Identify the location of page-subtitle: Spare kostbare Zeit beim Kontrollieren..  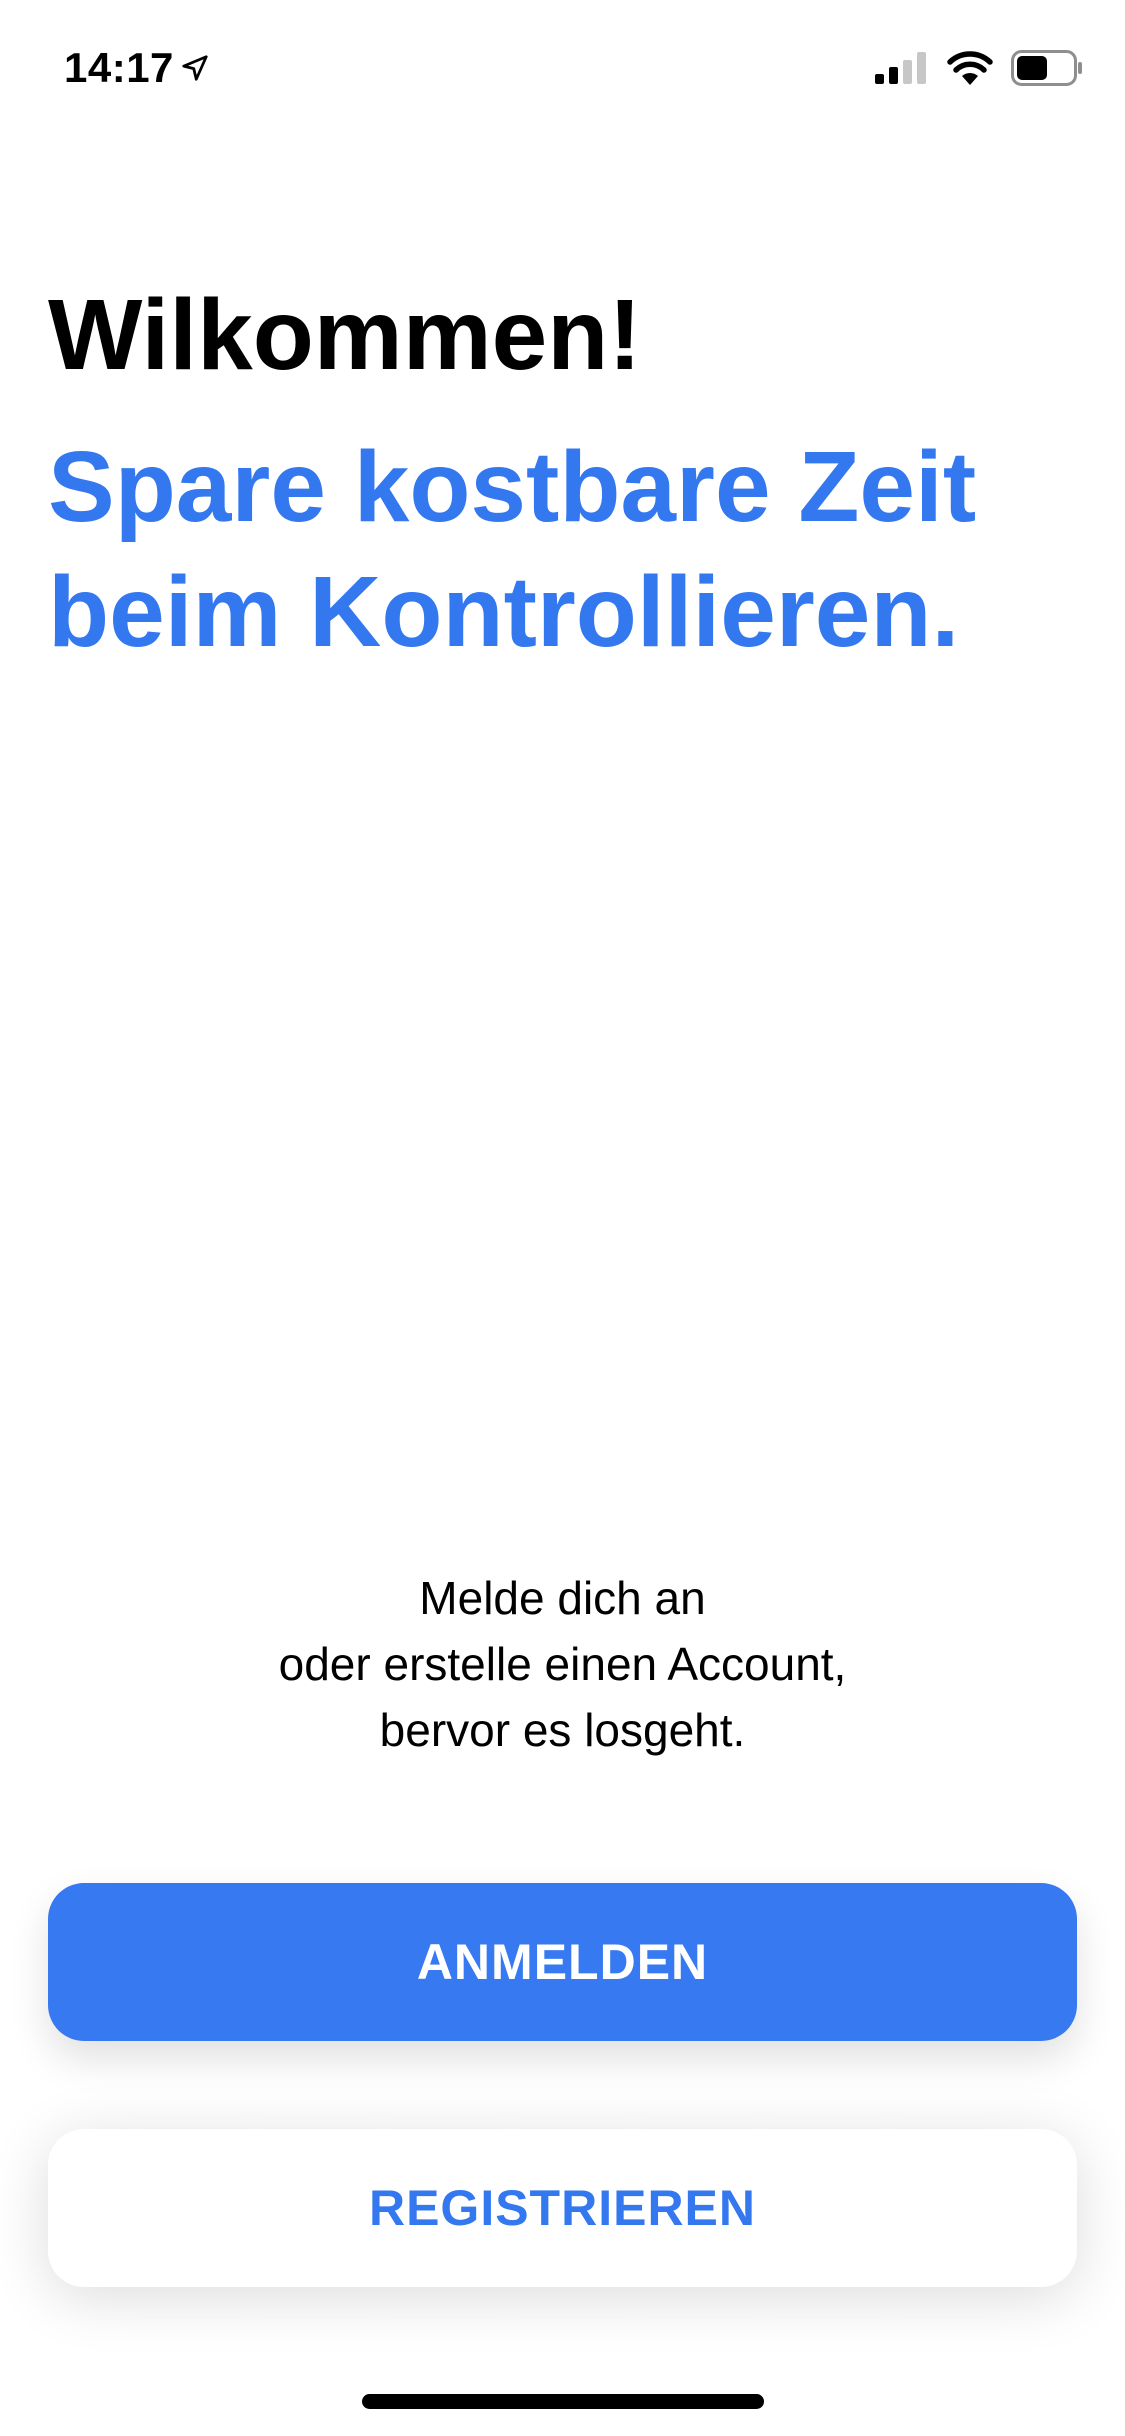
(512, 549).